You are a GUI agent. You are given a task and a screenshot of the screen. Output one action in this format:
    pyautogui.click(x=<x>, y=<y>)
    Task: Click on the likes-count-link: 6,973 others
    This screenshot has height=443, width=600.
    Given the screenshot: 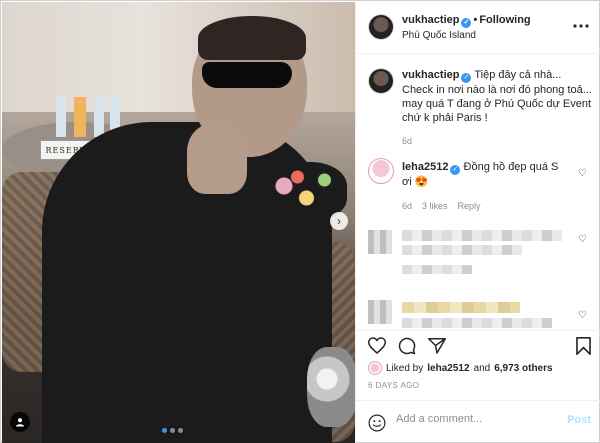 What is the action you would take?
    pyautogui.click(x=523, y=368)
    